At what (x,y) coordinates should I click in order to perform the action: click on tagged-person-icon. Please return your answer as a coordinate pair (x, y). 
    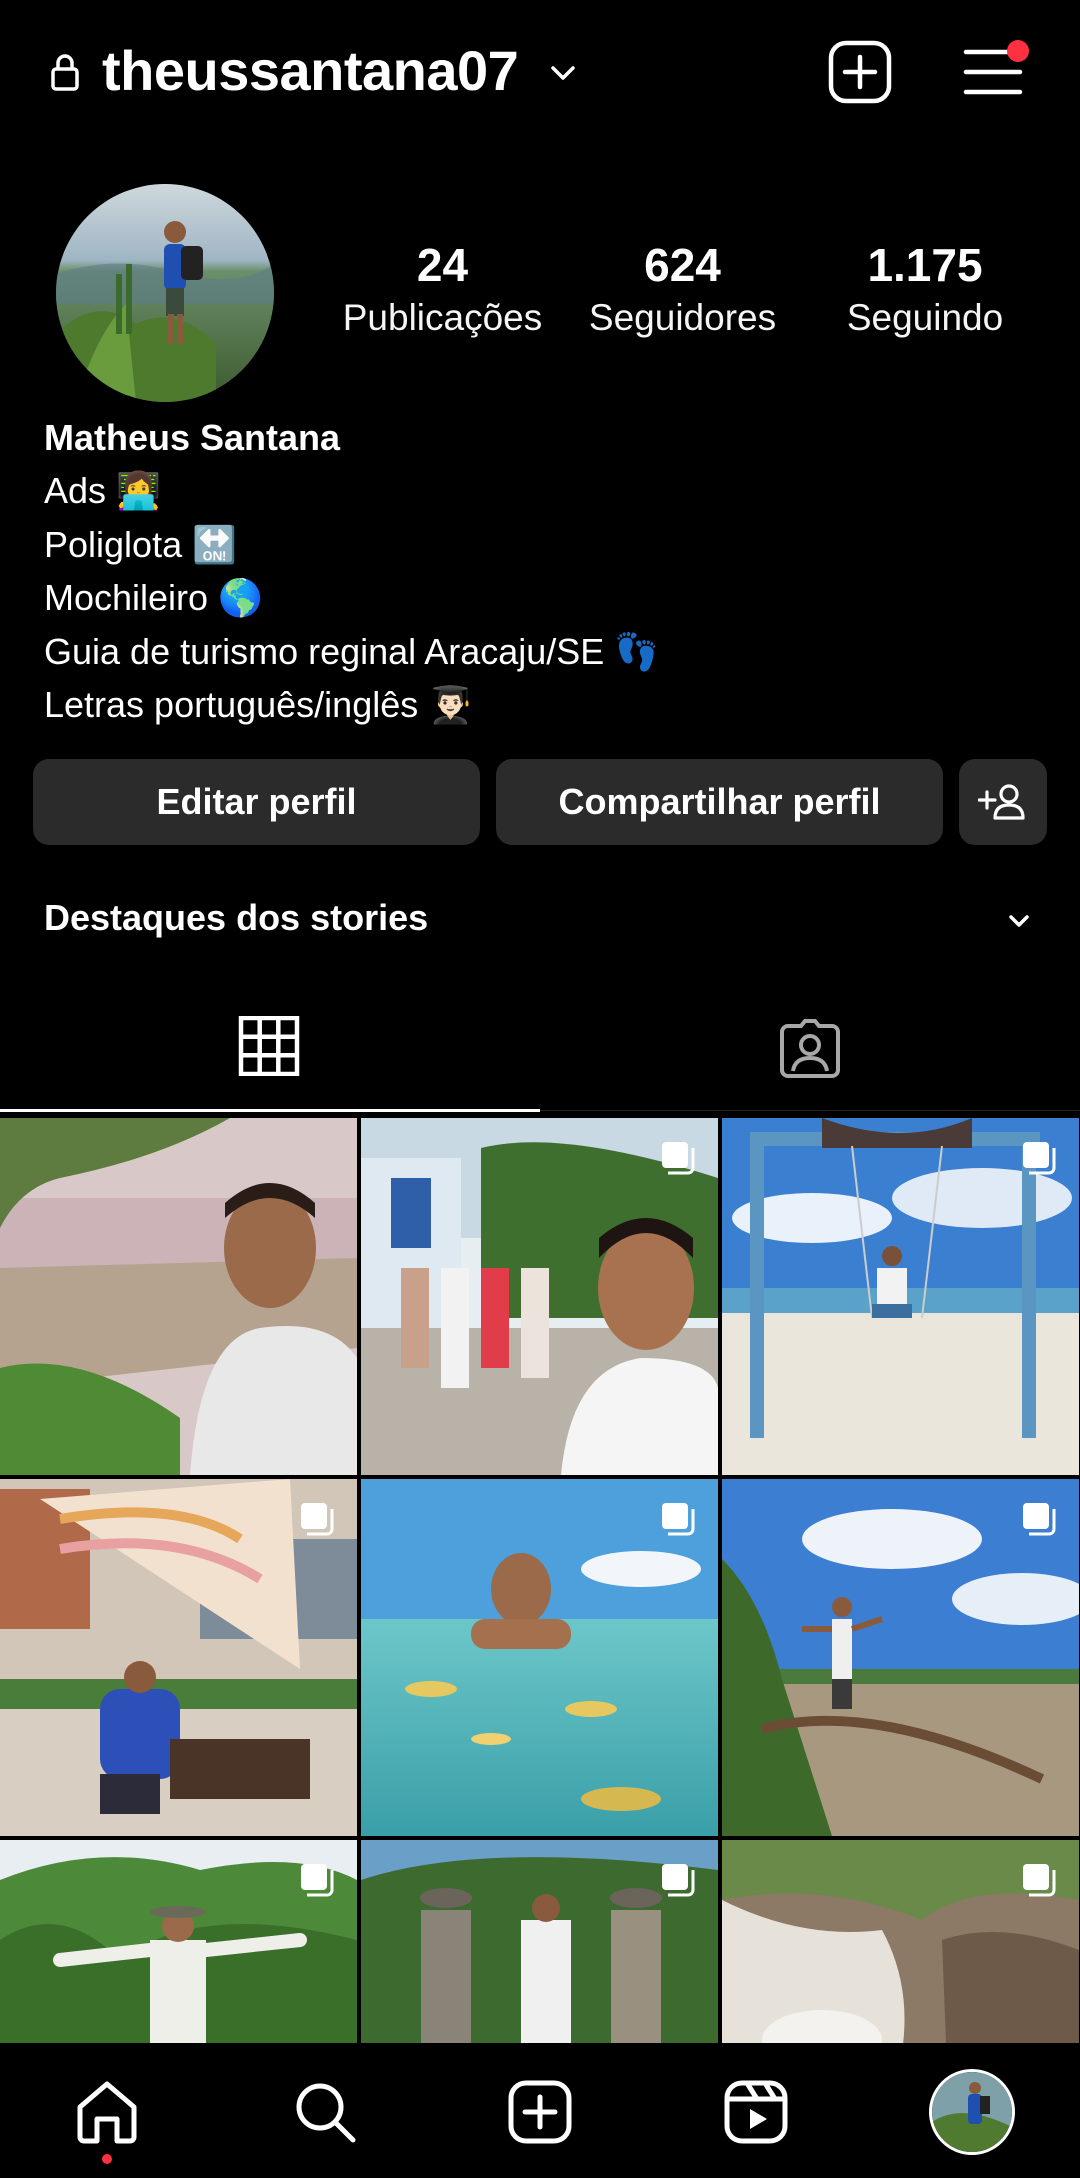
    Looking at the image, I should click on (810, 1049).